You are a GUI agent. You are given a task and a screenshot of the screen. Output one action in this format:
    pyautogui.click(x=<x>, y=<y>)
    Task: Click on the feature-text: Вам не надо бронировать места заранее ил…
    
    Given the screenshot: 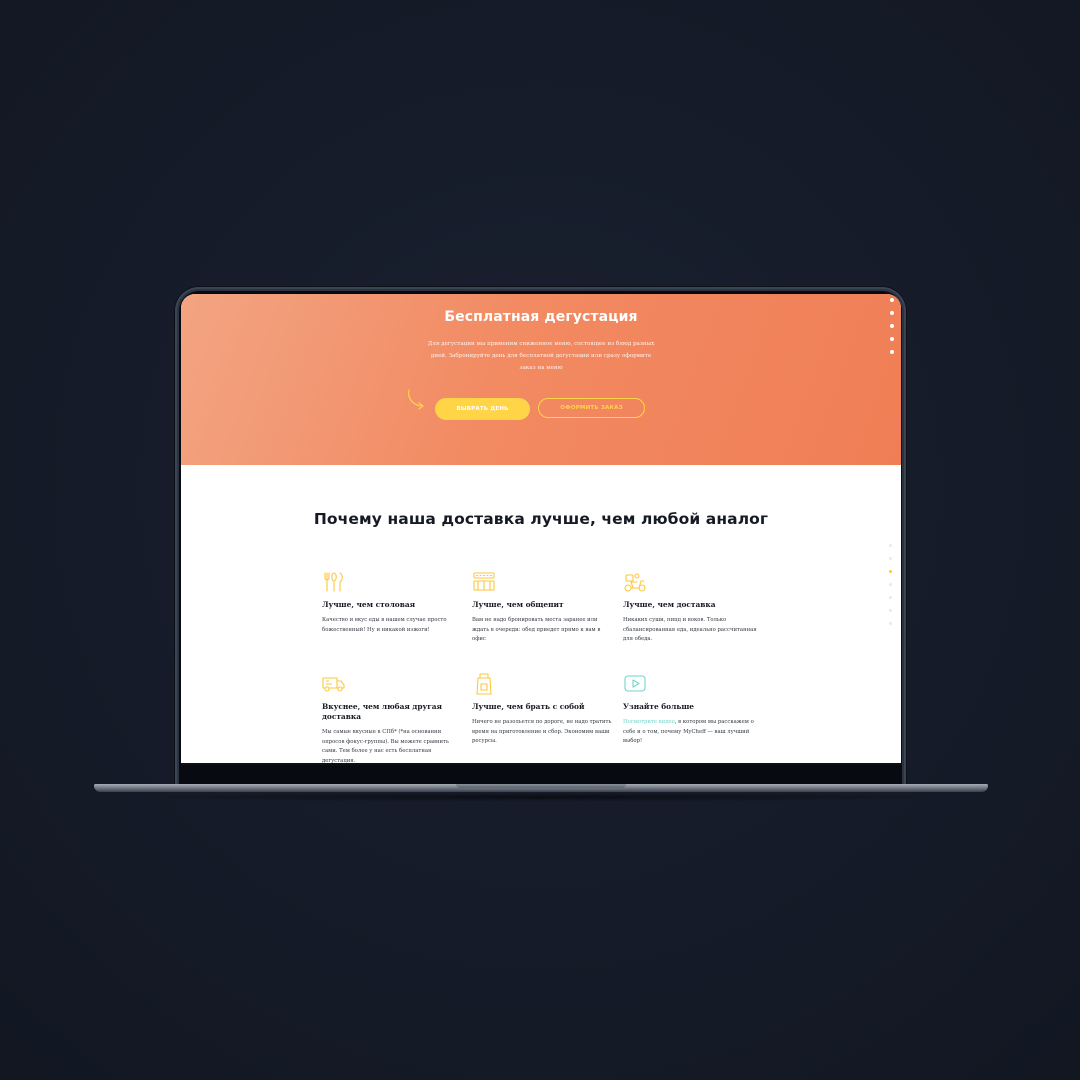 What is the action you would take?
    pyautogui.click(x=536, y=629)
    